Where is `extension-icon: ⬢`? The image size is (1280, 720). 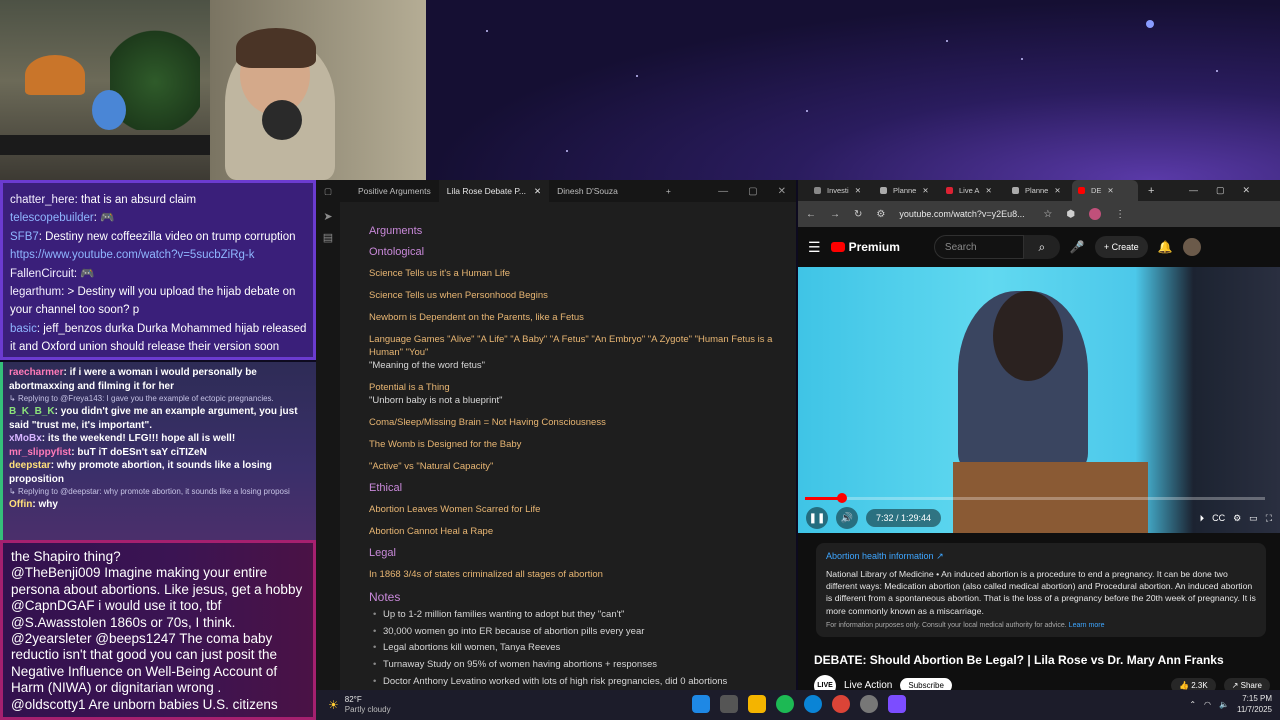
extension-icon: ⬢ is located at coordinates (1070, 214).